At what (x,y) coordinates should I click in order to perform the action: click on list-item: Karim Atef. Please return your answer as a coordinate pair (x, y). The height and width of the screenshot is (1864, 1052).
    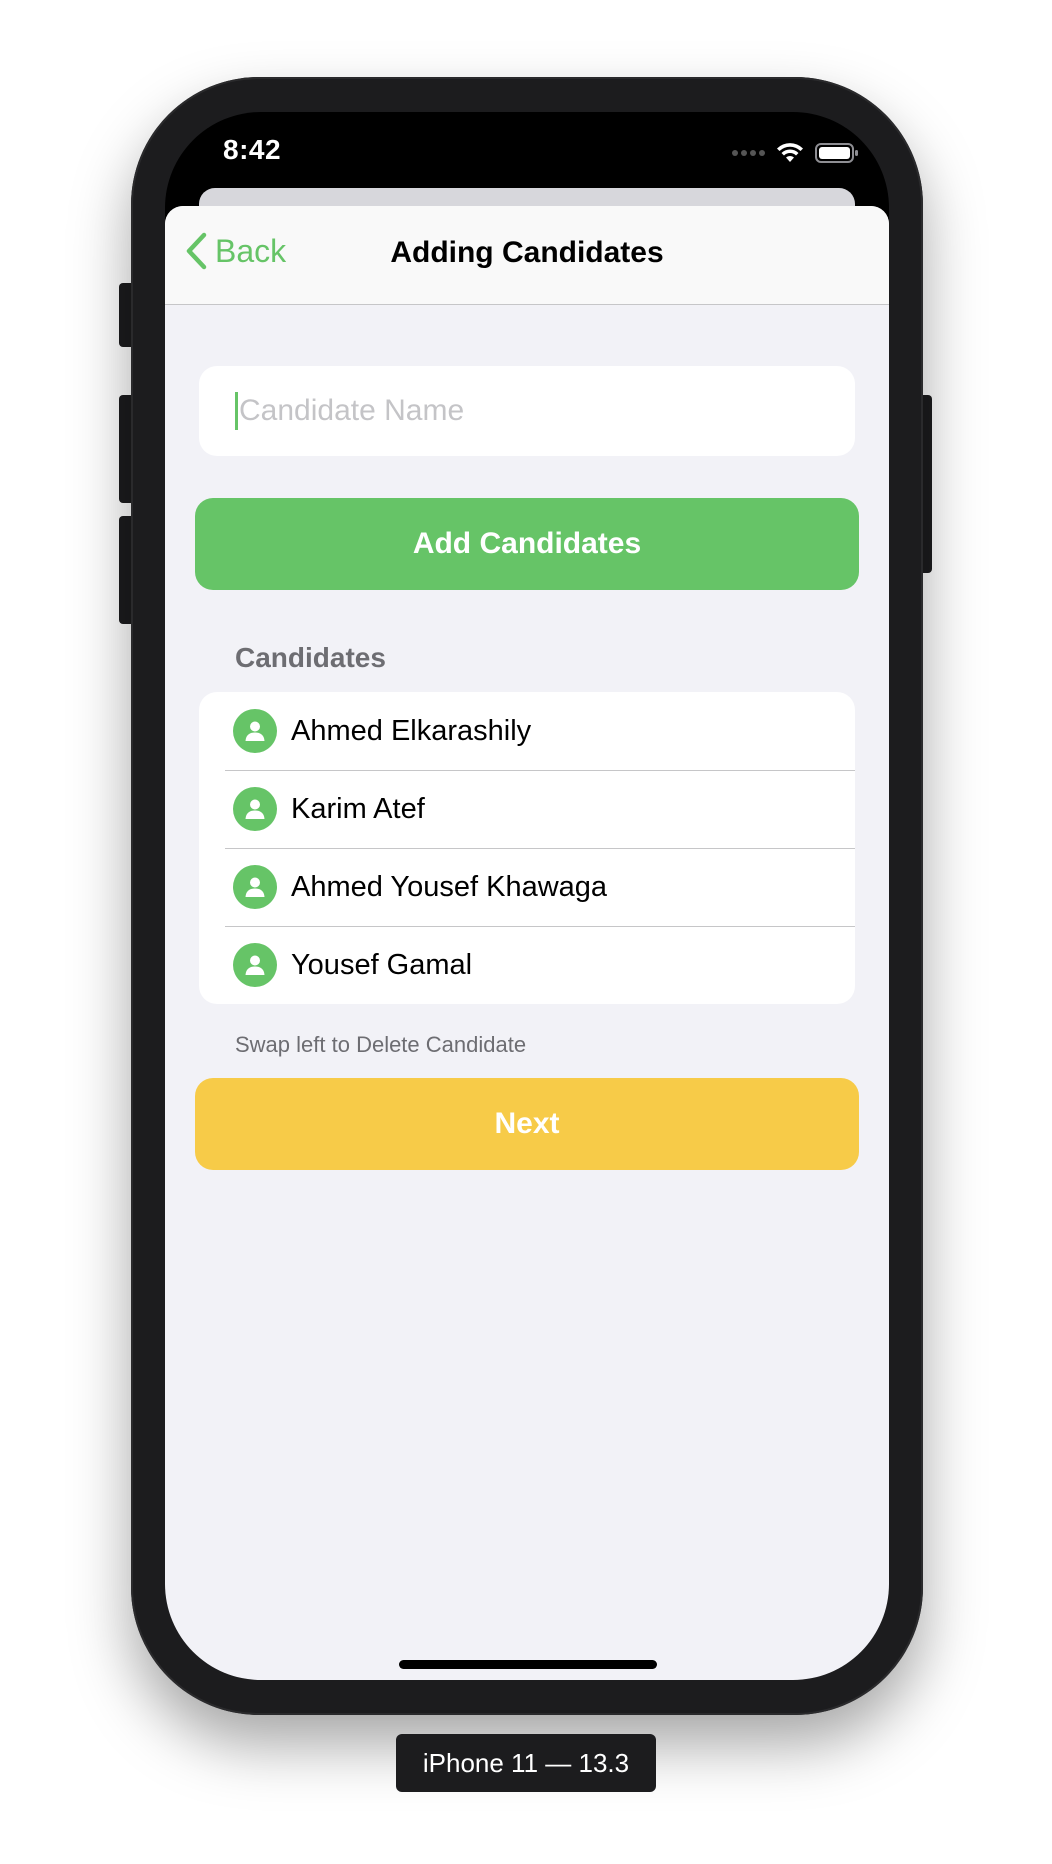
    Looking at the image, I should click on (527, 809).